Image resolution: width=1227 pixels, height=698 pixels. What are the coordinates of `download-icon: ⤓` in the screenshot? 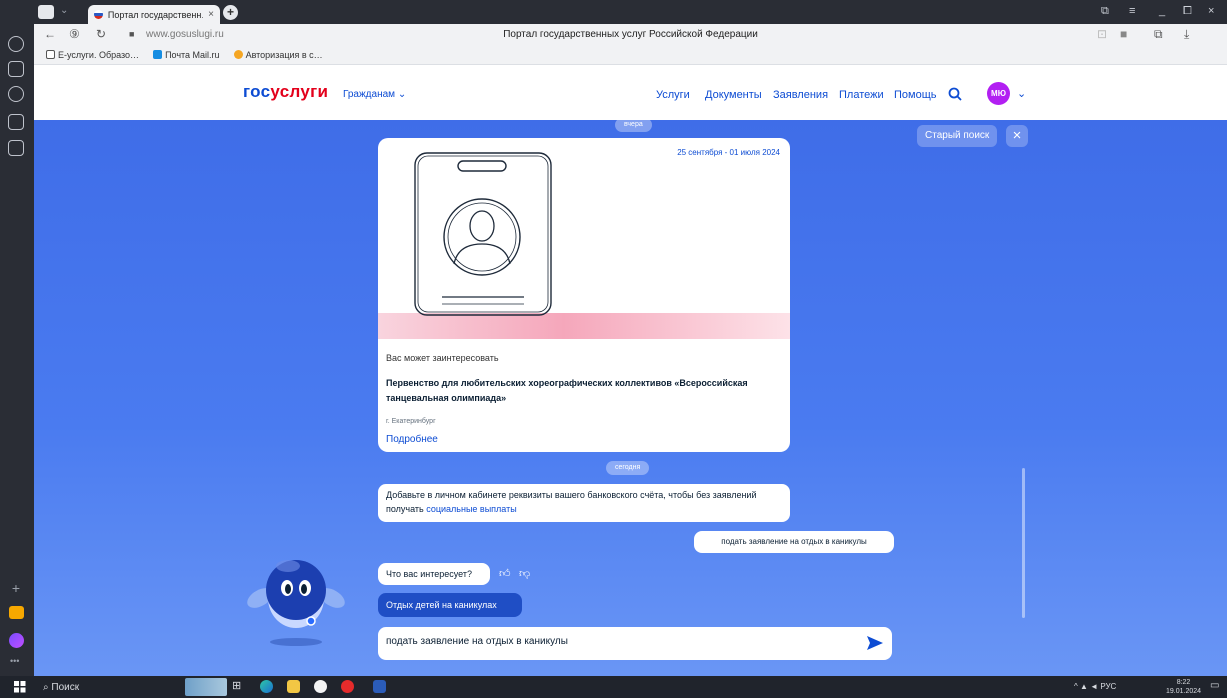 It's located at (1186, 34).